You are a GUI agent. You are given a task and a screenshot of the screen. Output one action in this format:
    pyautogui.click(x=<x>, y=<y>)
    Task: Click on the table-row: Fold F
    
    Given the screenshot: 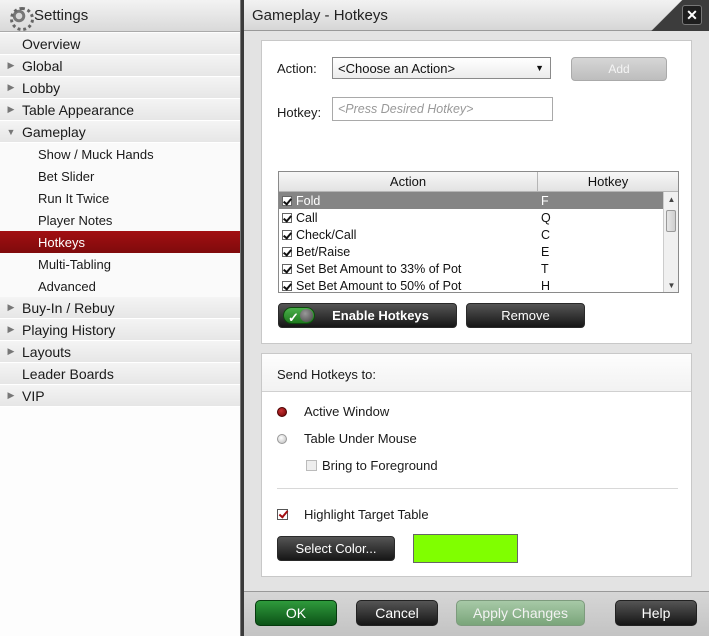 What is the action you would take?
    pyautogui.click(x=471, y=200)
    